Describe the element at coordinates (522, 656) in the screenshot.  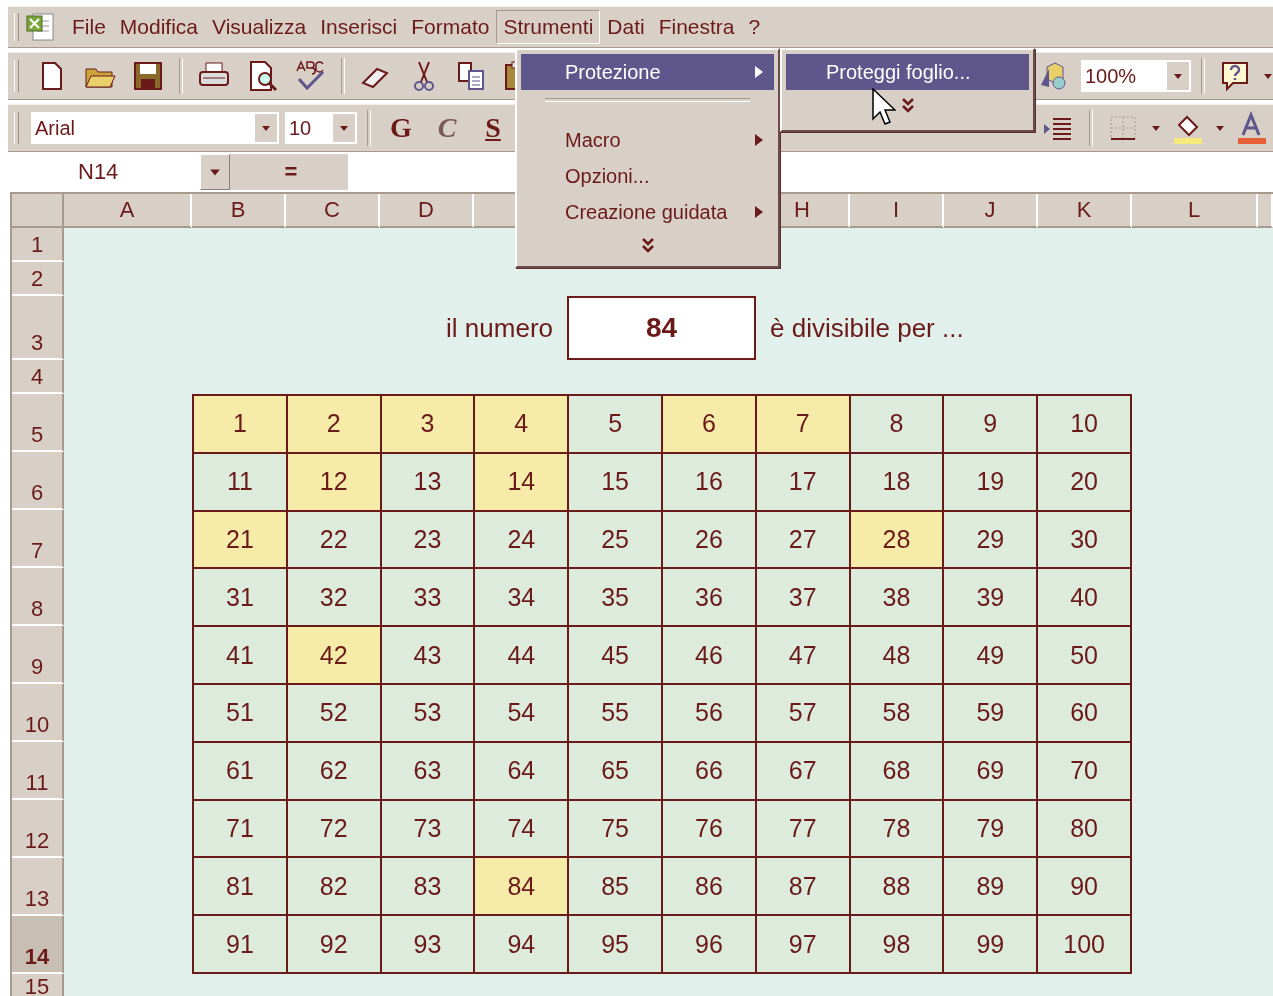
I see `number-cell: 44` at that location.